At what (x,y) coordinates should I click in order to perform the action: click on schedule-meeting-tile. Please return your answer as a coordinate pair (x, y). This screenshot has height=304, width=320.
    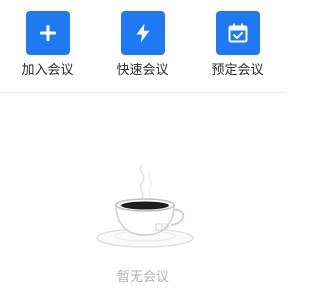
    Looking at the image, I should click on (237, 33).